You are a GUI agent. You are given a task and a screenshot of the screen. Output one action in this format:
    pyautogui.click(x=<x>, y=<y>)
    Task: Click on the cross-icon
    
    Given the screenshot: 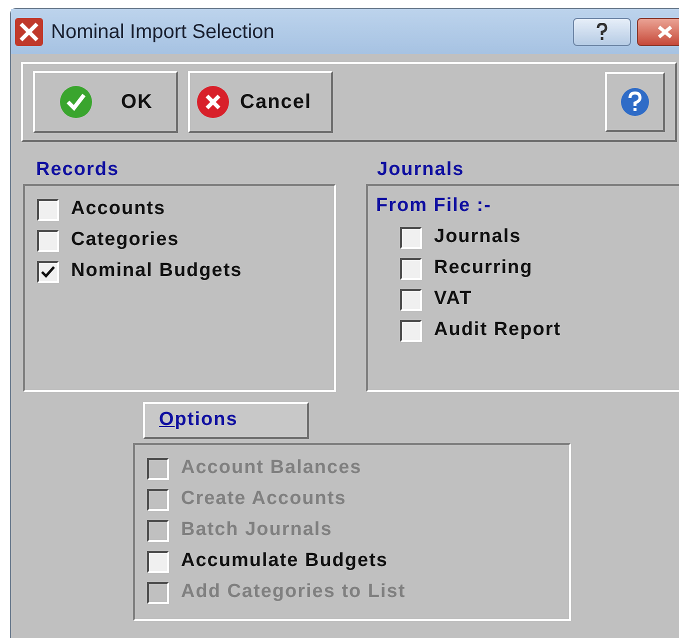 What is the action you would take?
    pyautogui.click(x=213, y=102)
    